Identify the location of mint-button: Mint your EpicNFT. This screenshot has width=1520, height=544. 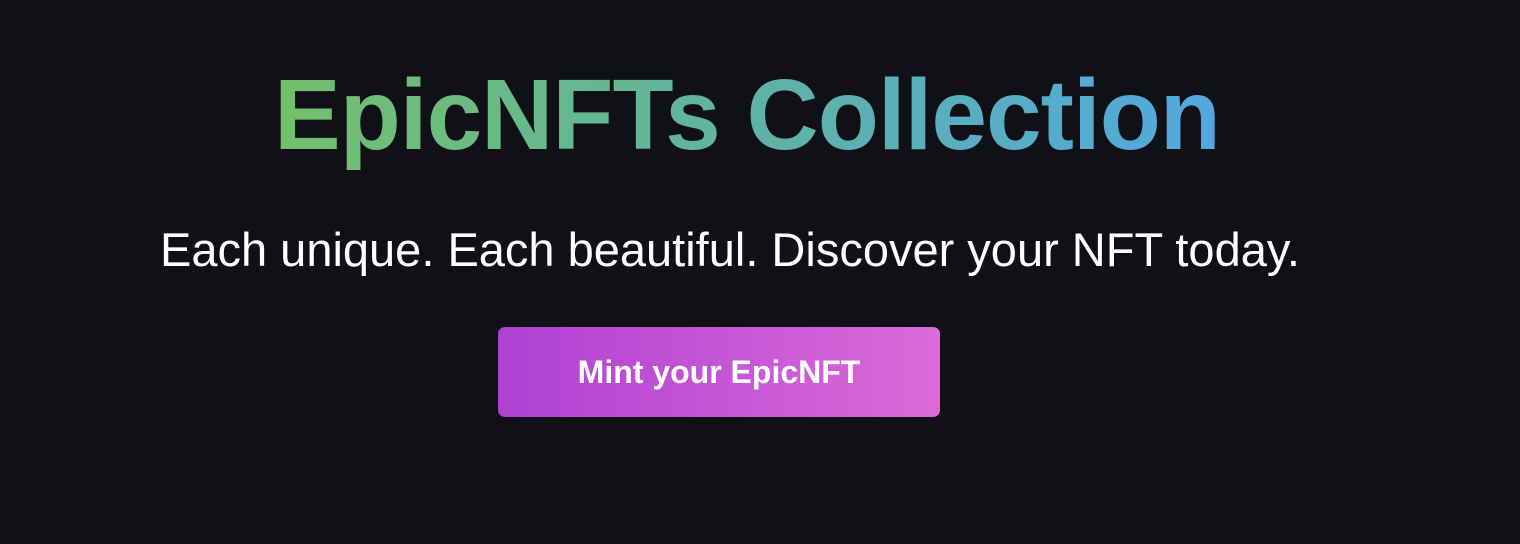
(719, 372).